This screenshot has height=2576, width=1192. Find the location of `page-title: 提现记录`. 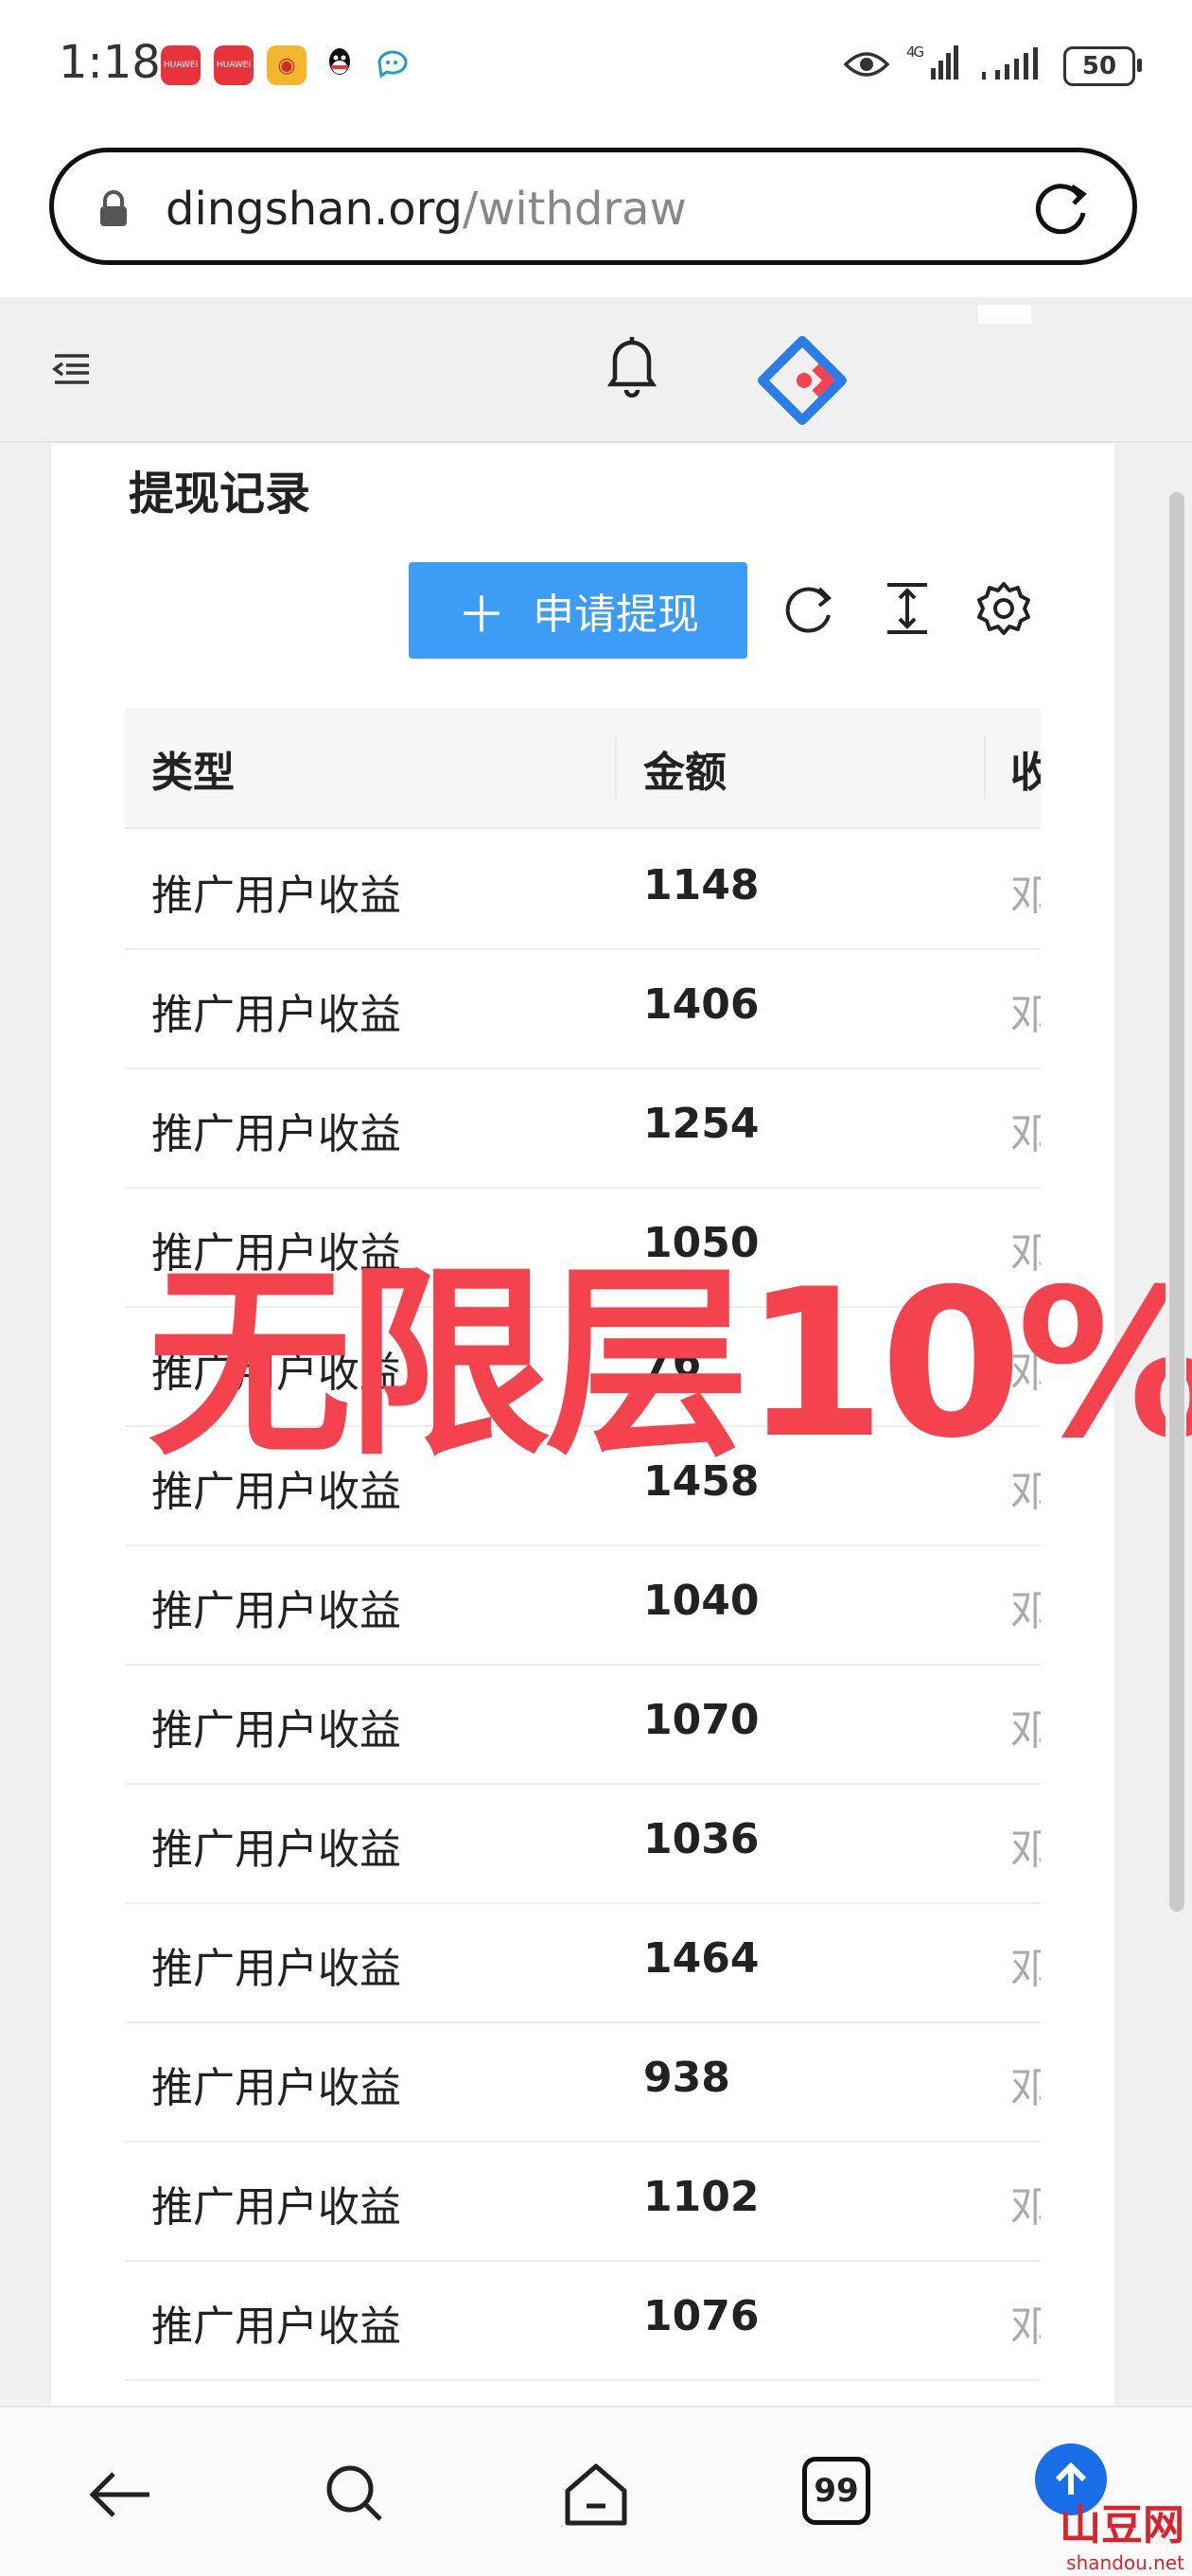

page-title: 提现记录 is located at coordinates (220, 494).